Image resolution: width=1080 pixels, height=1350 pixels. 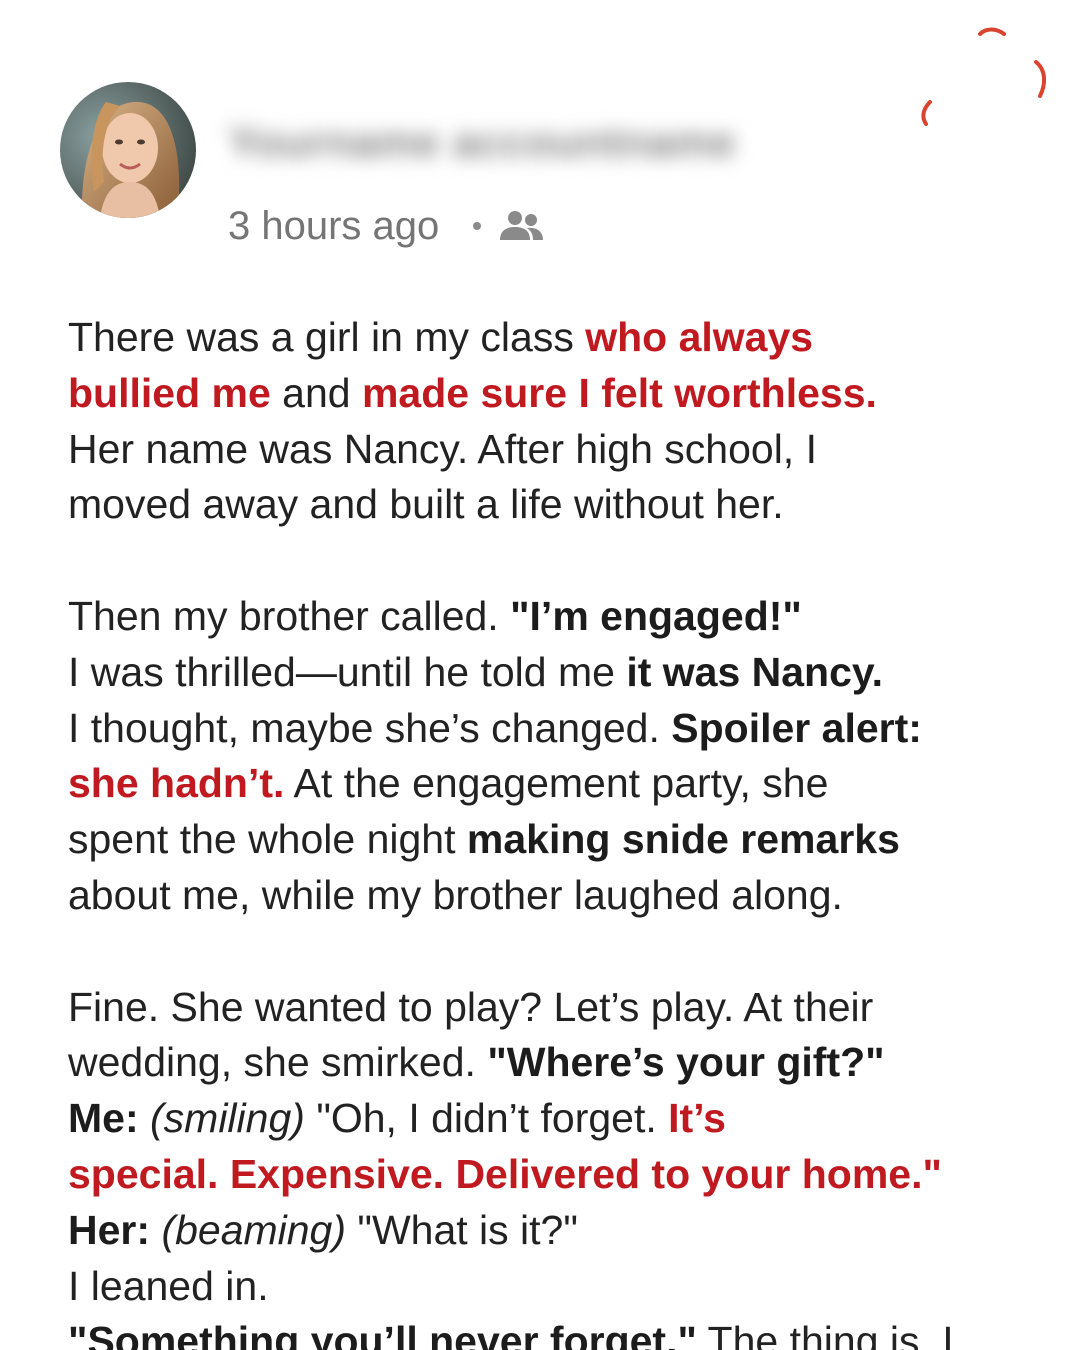 What do you see at coordinates (619, 392) in the screenshot?
I see `highlight-red: made sure I felt worthless.` at bounding box center [619, 392].